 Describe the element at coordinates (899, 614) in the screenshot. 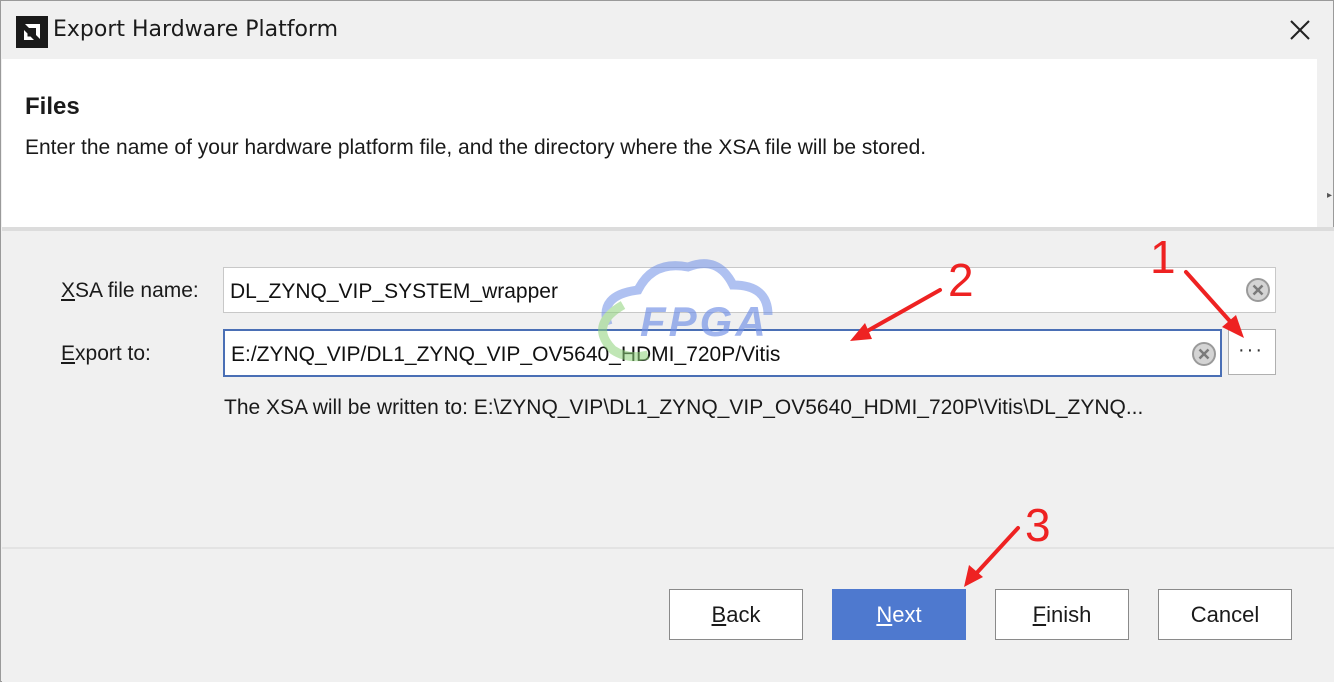

I see `next-button: Next` at that location.